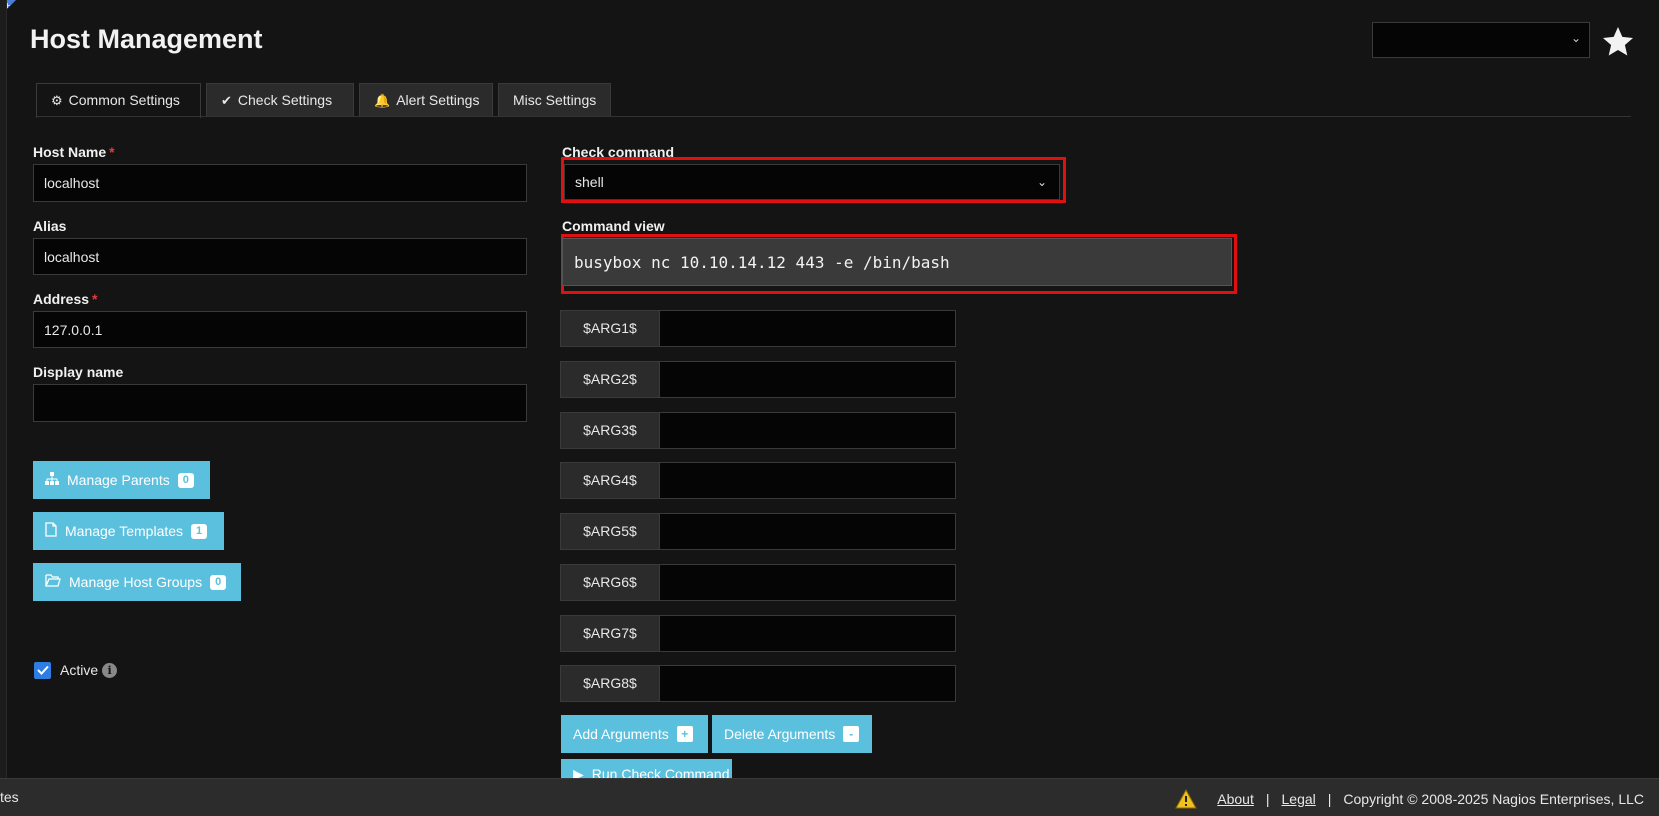 The height and width of the screenshot is (816, 1659). Describe the element at coordinates (50, 226) in the screenshot. I see `alias-label: Alias` at that location.